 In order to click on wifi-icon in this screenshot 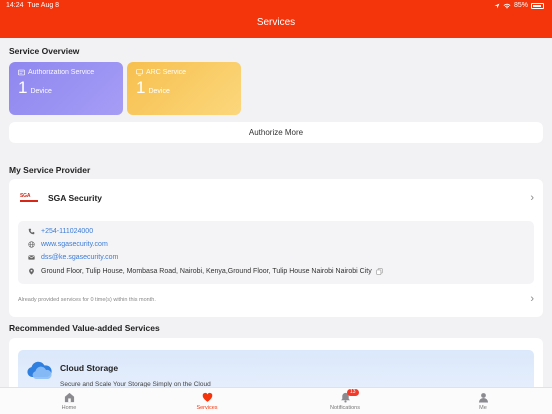, I will do `click(507, 6)`.